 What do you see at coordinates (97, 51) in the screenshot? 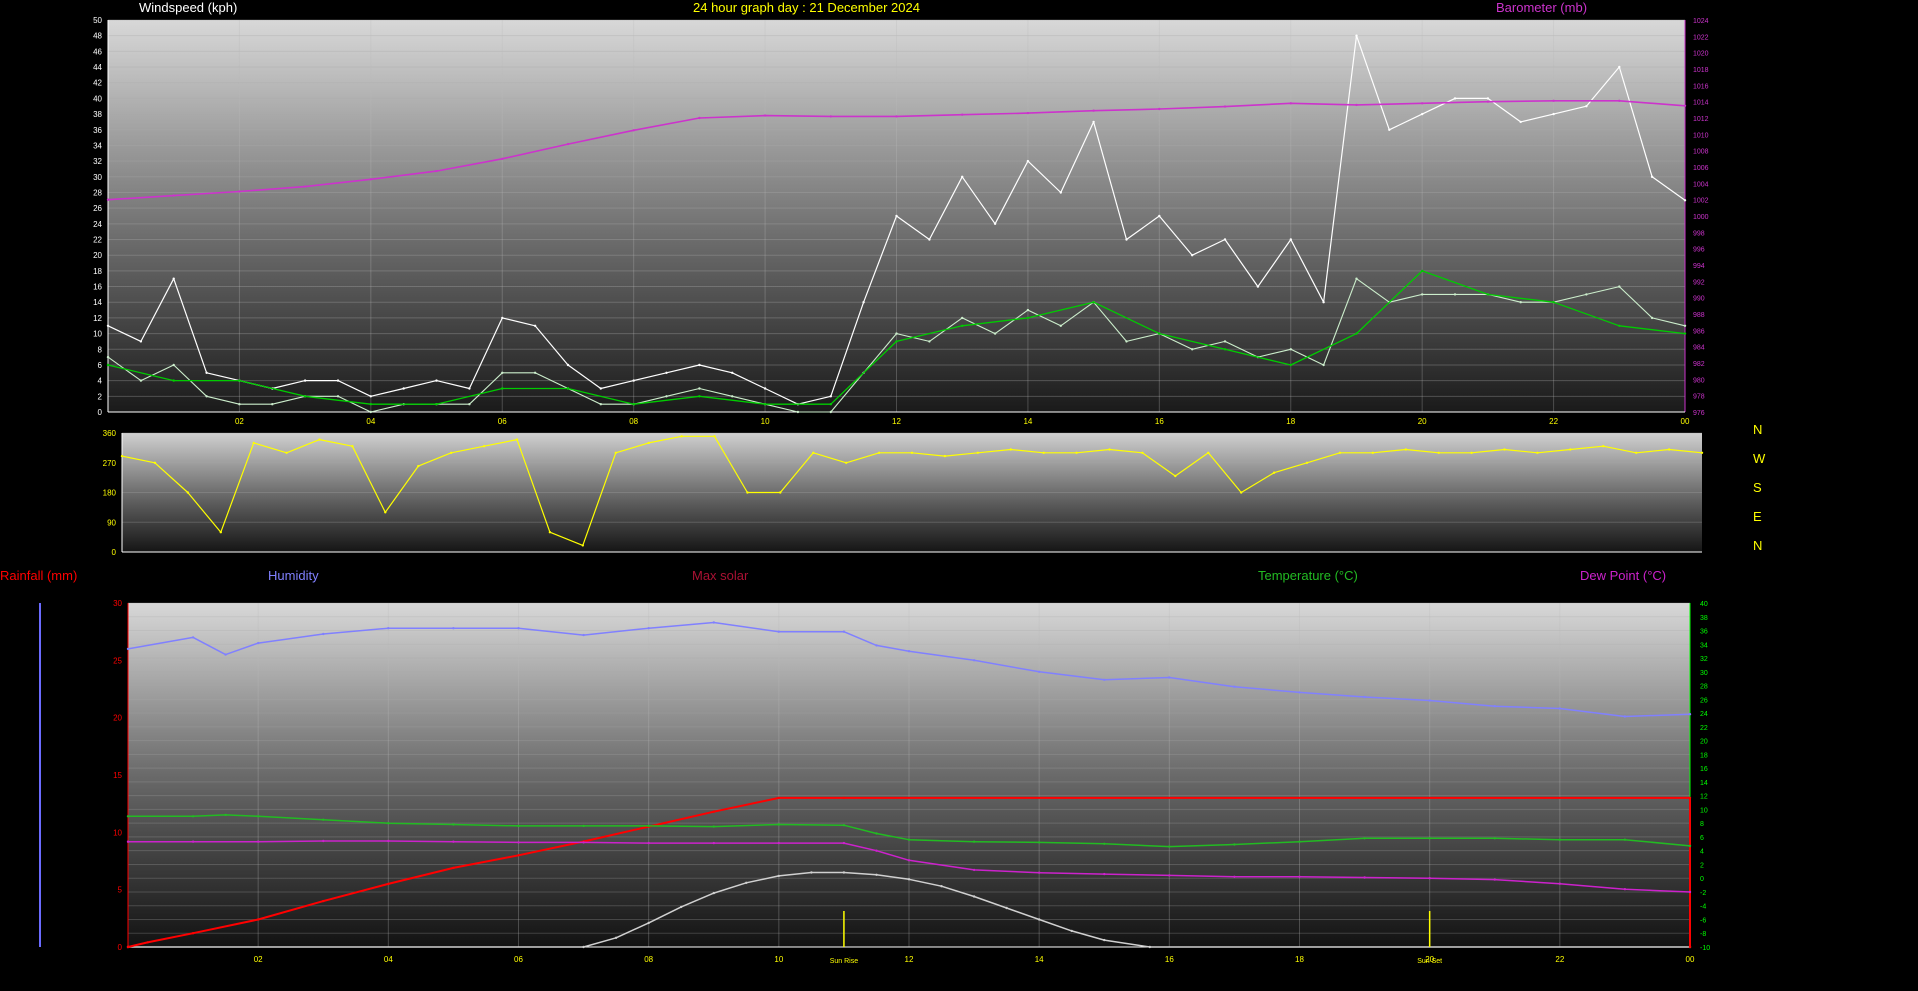
I see `wind-y-tick-label: 46` at bounding box center [97, 51].